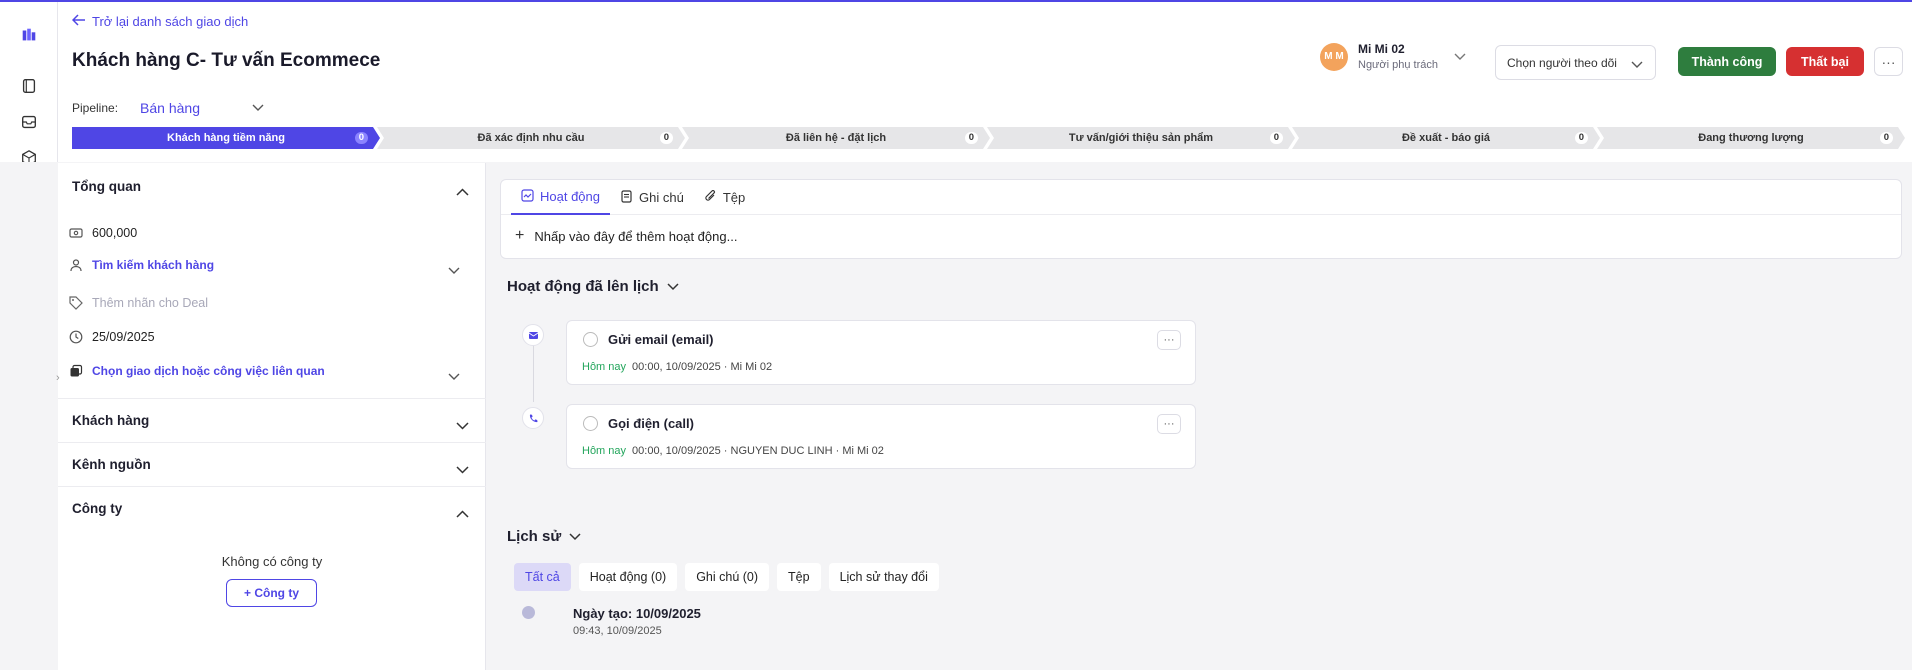  Describe the element at coordinates (533, 418) in the screenshot. I see `phone-icon` at that location.